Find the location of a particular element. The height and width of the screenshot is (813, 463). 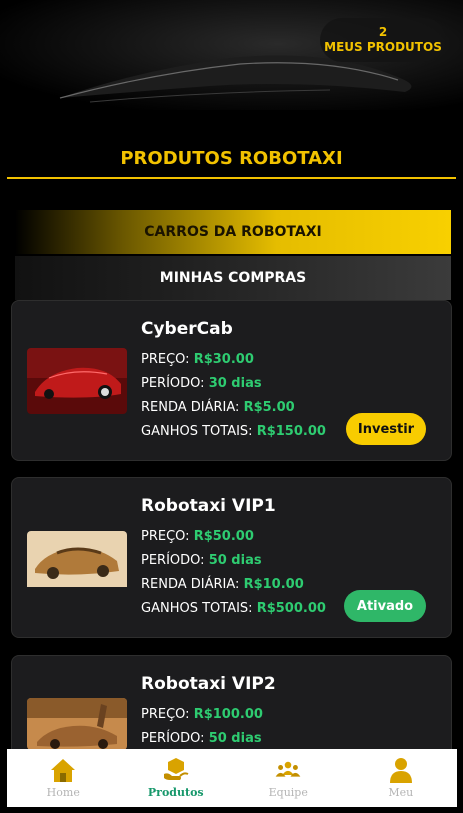

total-earnings-row: GANHOS TOTAIS: R$500.00 is located at coordinates (233, 608).